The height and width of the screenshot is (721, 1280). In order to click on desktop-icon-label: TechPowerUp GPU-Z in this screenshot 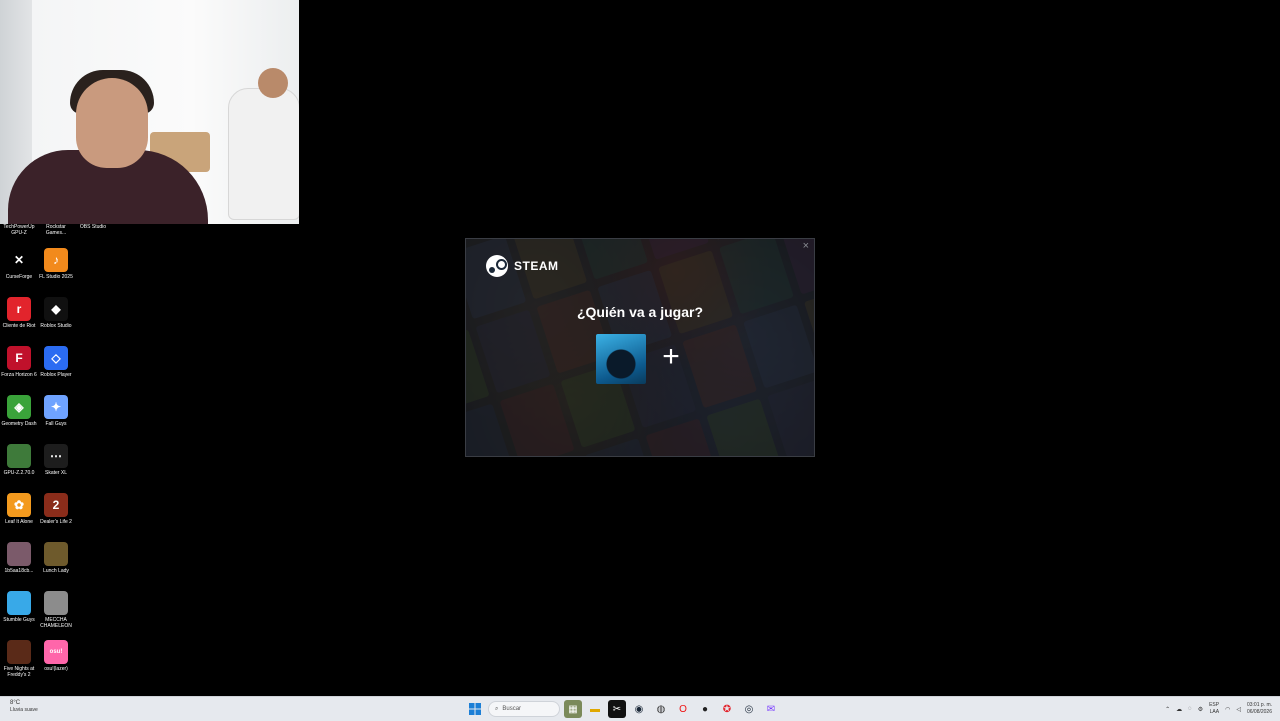, I will do `click(19, 230)`.